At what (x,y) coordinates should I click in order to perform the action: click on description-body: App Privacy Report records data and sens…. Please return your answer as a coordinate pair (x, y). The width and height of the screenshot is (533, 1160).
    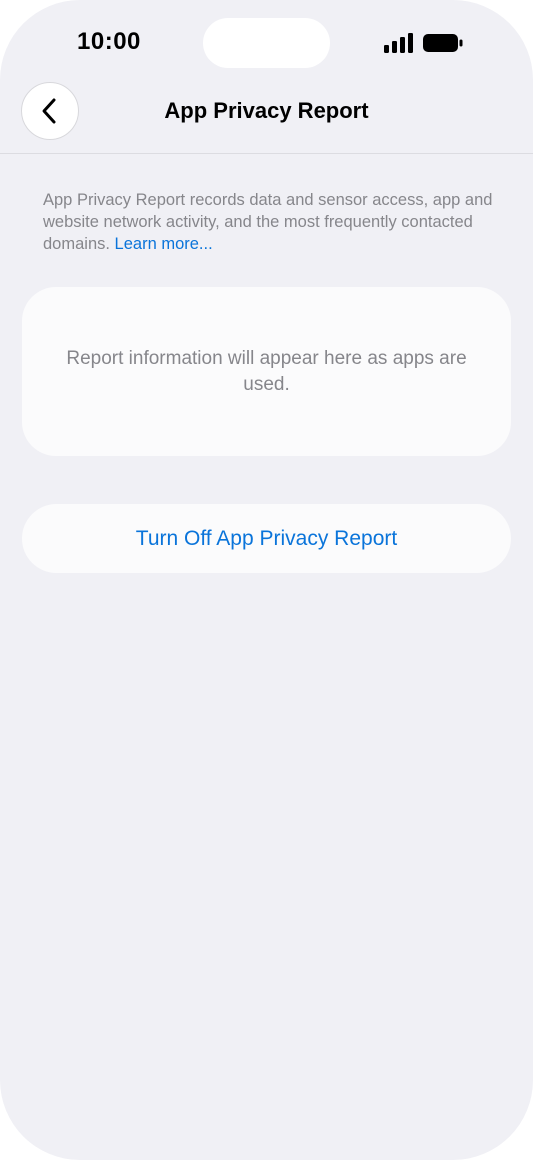
    Looking at the image, I should click on (268, 222).